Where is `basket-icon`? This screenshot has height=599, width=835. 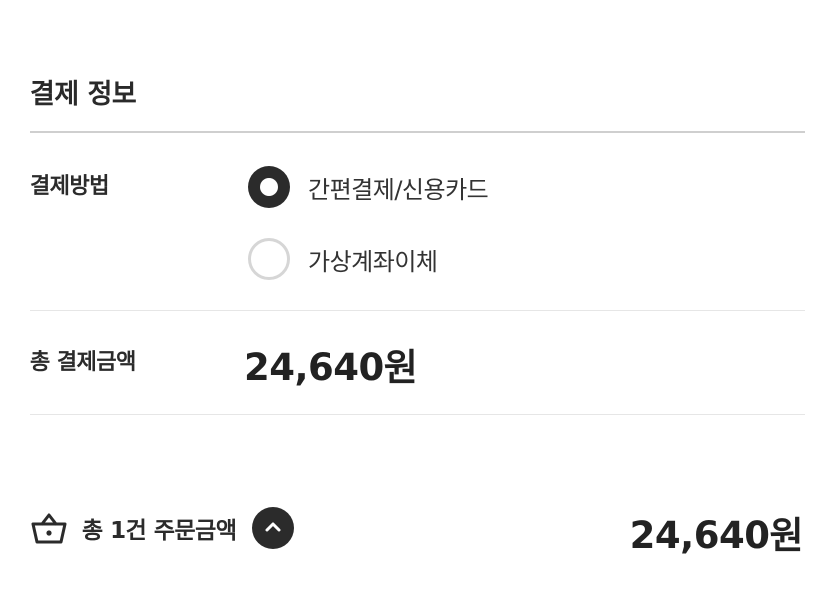
basket-icon is located at coordinates (49, 528).